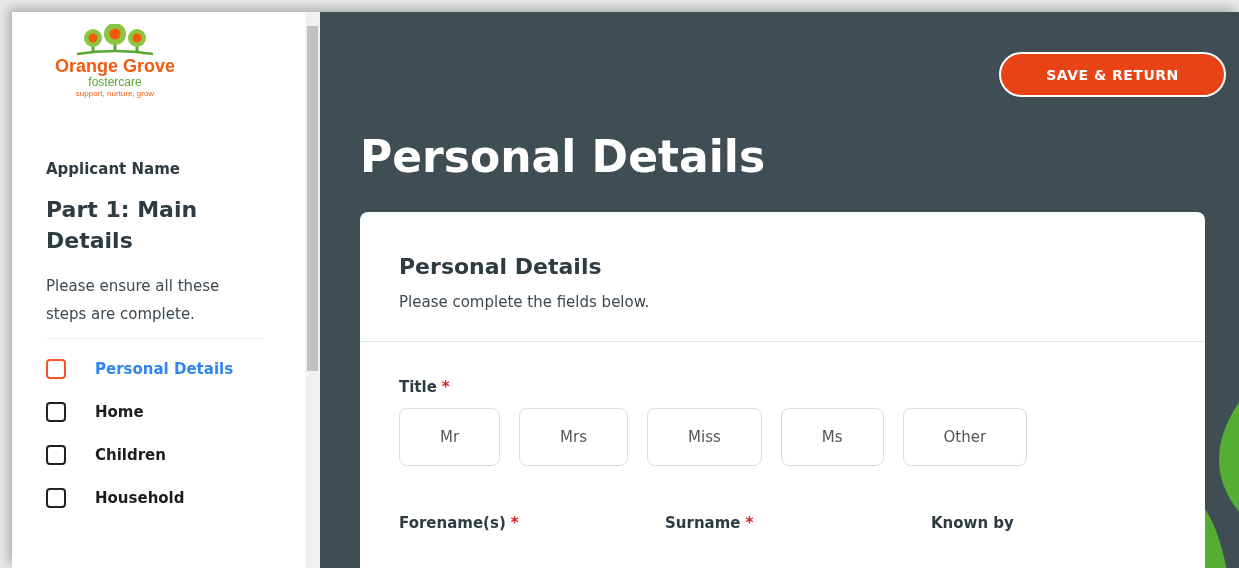 The width and height of the screenshot is (1239, 568). What do you see at coordinates (704, 437) in the screenshot?
I see `title-option: Miss` at bounding box center [704, 437].